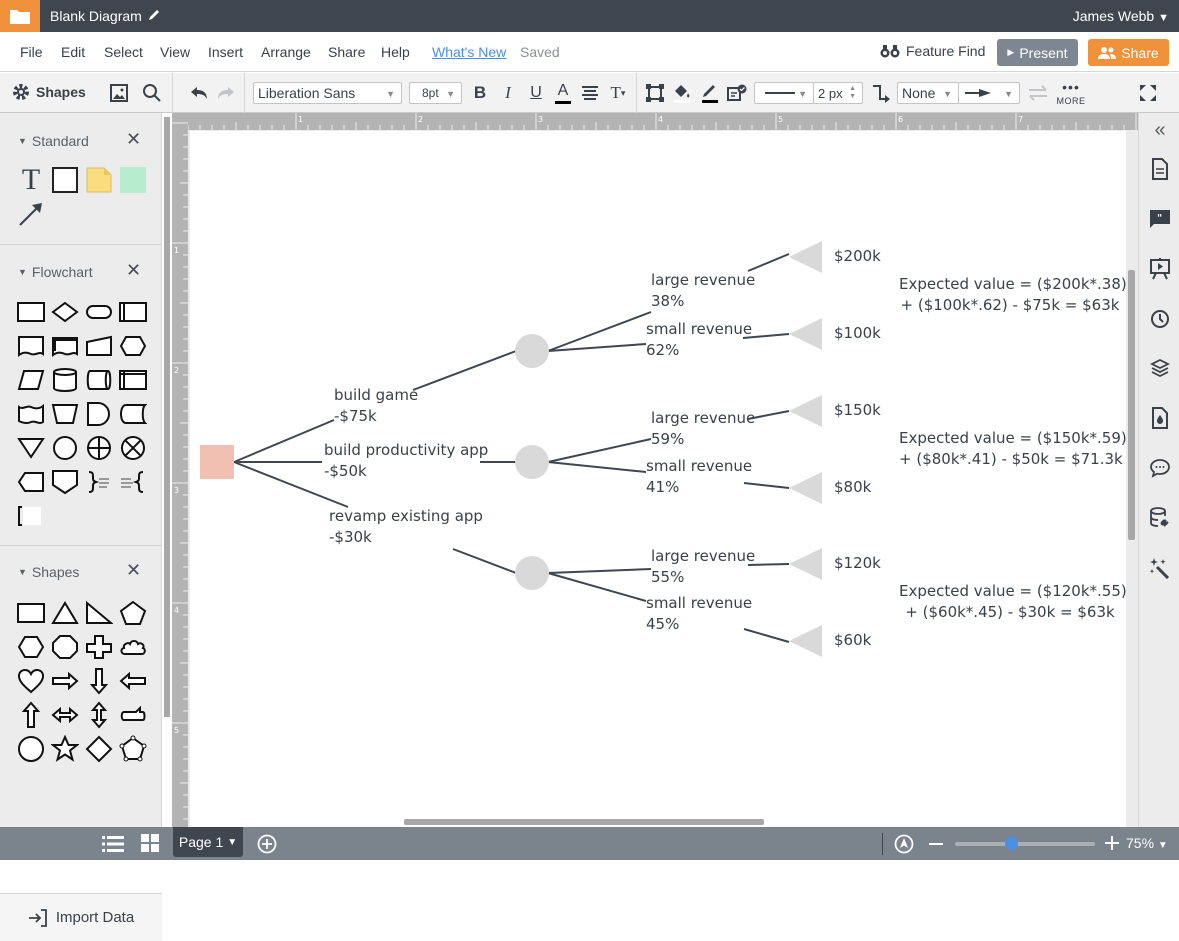  Describe the element at coordinates (199, 93) in the screenshot. I see `undo-icon` at that location.